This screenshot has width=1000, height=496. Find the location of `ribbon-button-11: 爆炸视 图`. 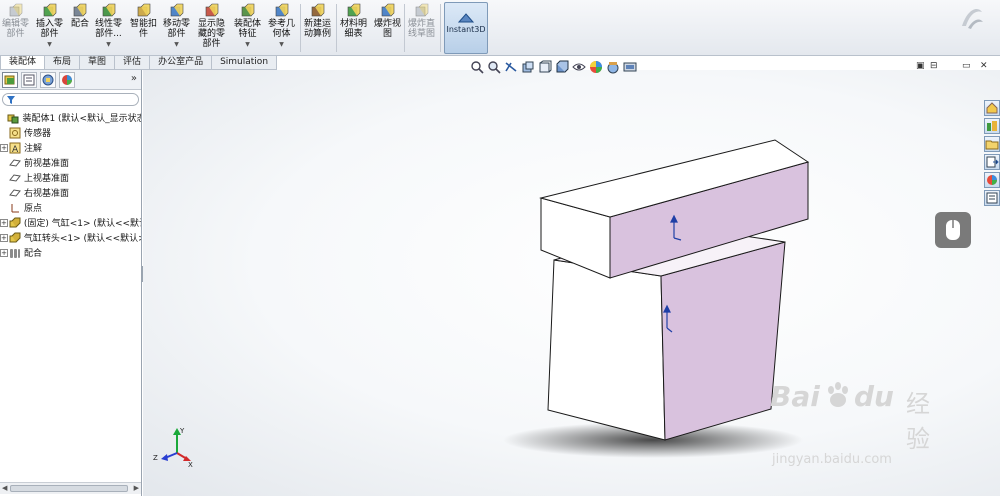

ribbon-button-11: 爆炸视 图 is located at coordinates (387, 20).